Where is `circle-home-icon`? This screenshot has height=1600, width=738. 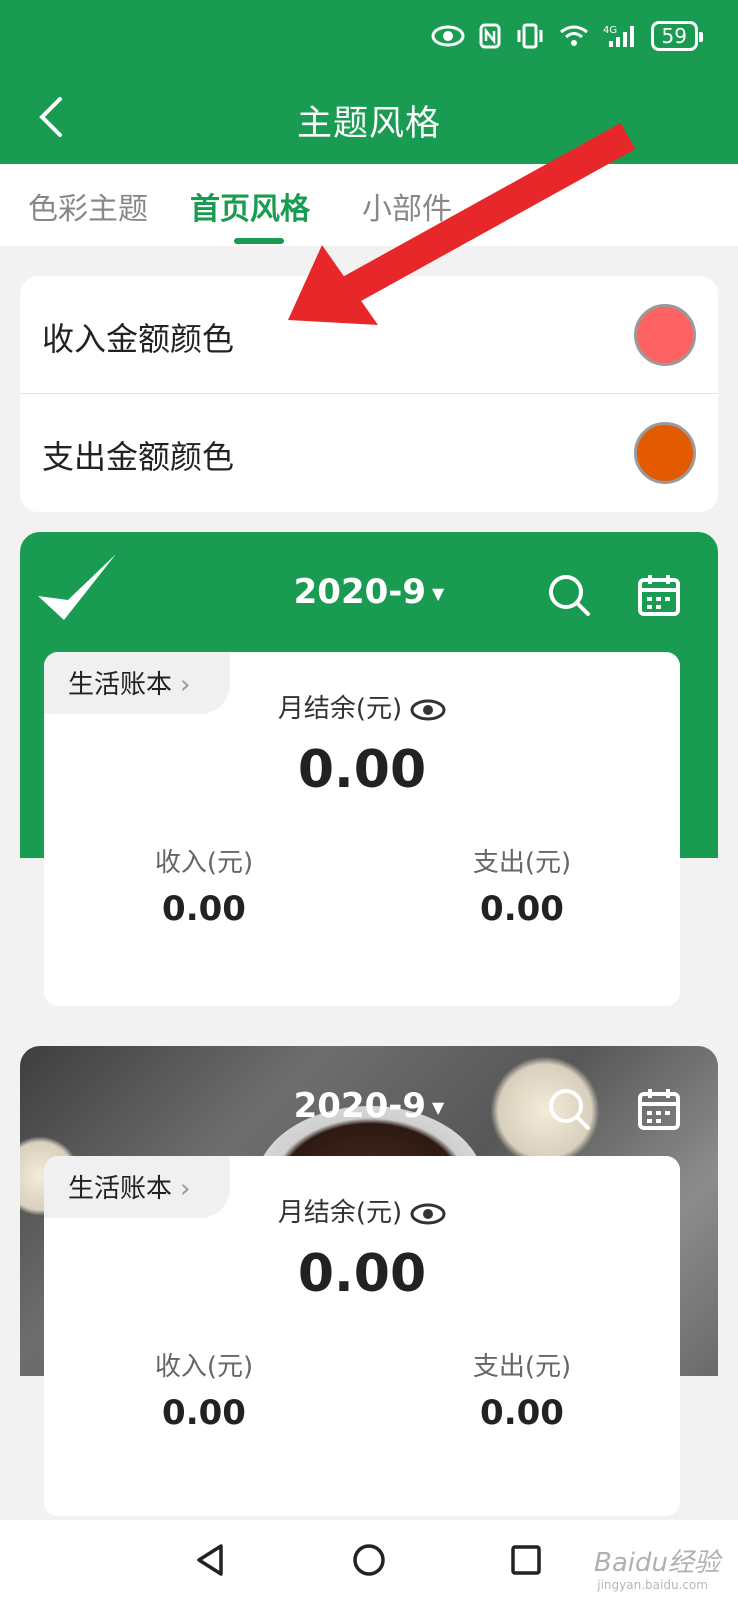
circle-home-icon is located at coordinates (369, 1560).